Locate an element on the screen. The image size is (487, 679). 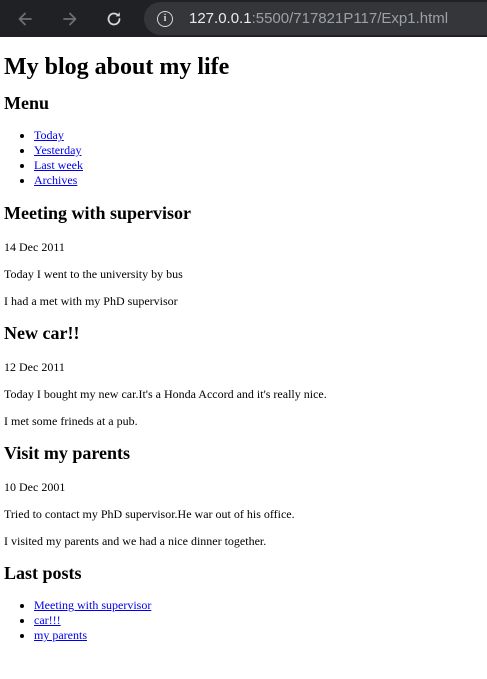
post-paragraph: Today I went to the university by bus is located at coordinates (93, 274).